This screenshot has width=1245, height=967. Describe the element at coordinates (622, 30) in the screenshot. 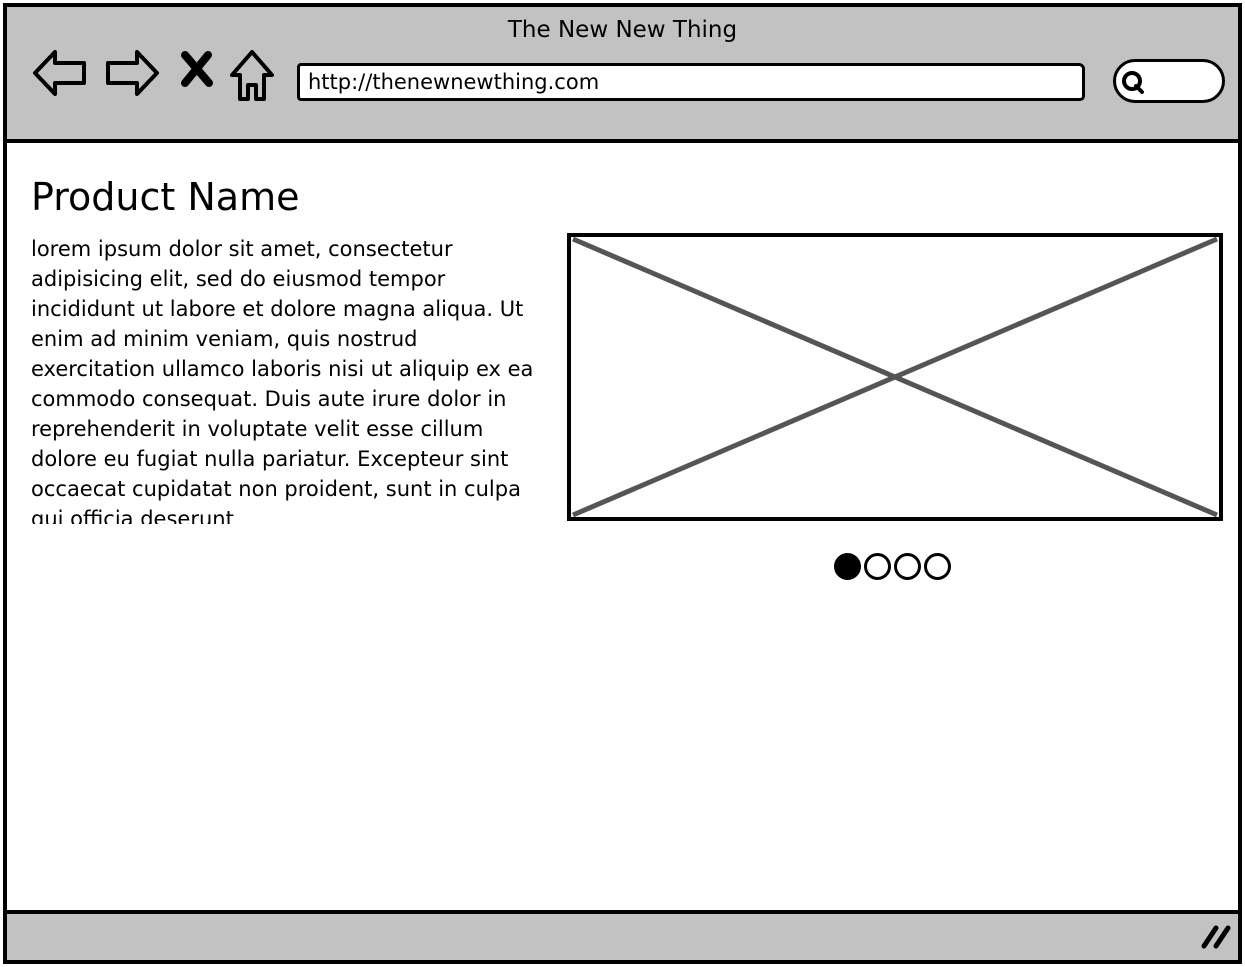

I see `window-title: The New New Thing` at that location.